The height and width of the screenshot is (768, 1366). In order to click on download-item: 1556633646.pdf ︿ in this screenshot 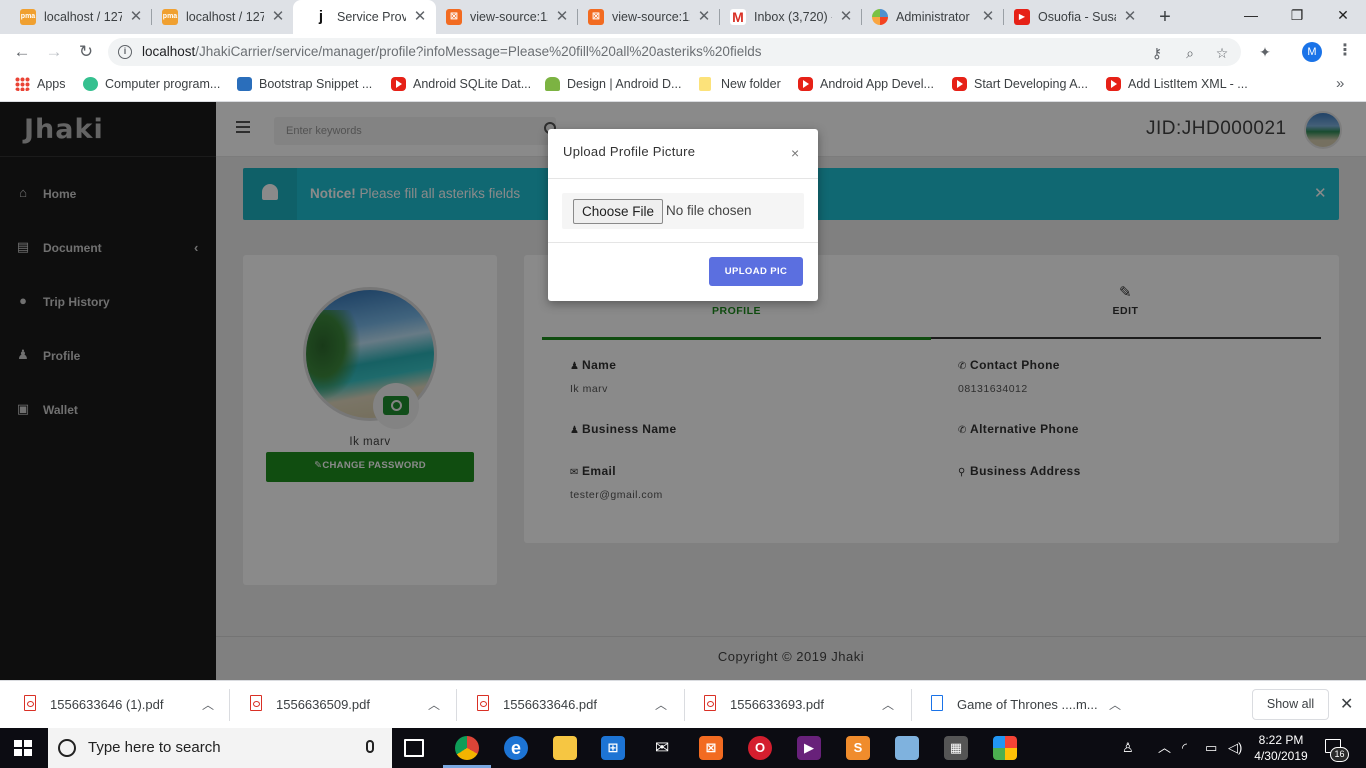, I will do `click(577, 705)`.